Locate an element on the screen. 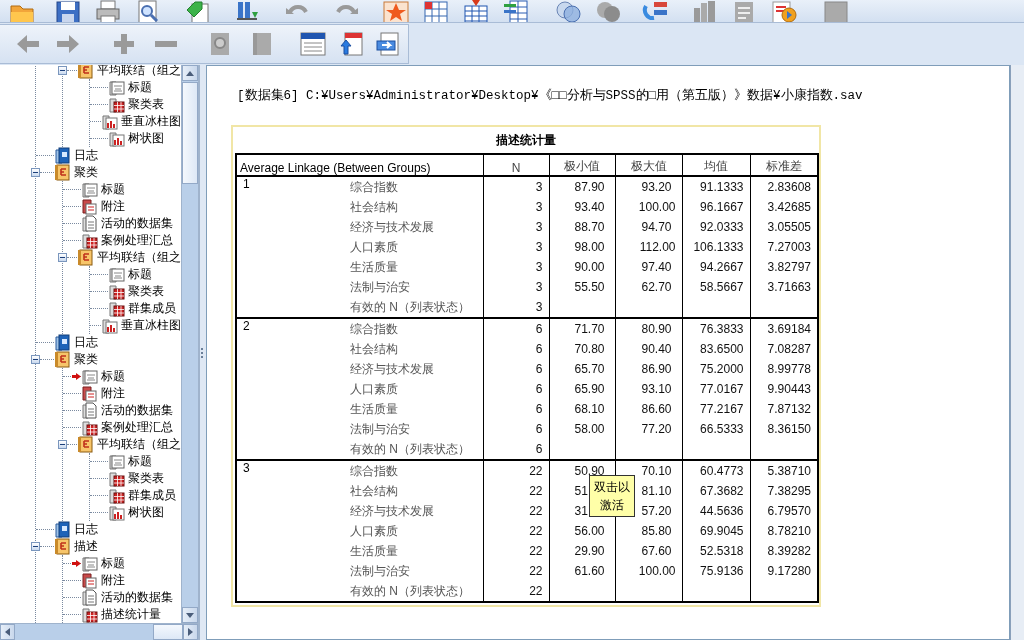  scroll-up-icon is located at coordinates (190, 73).